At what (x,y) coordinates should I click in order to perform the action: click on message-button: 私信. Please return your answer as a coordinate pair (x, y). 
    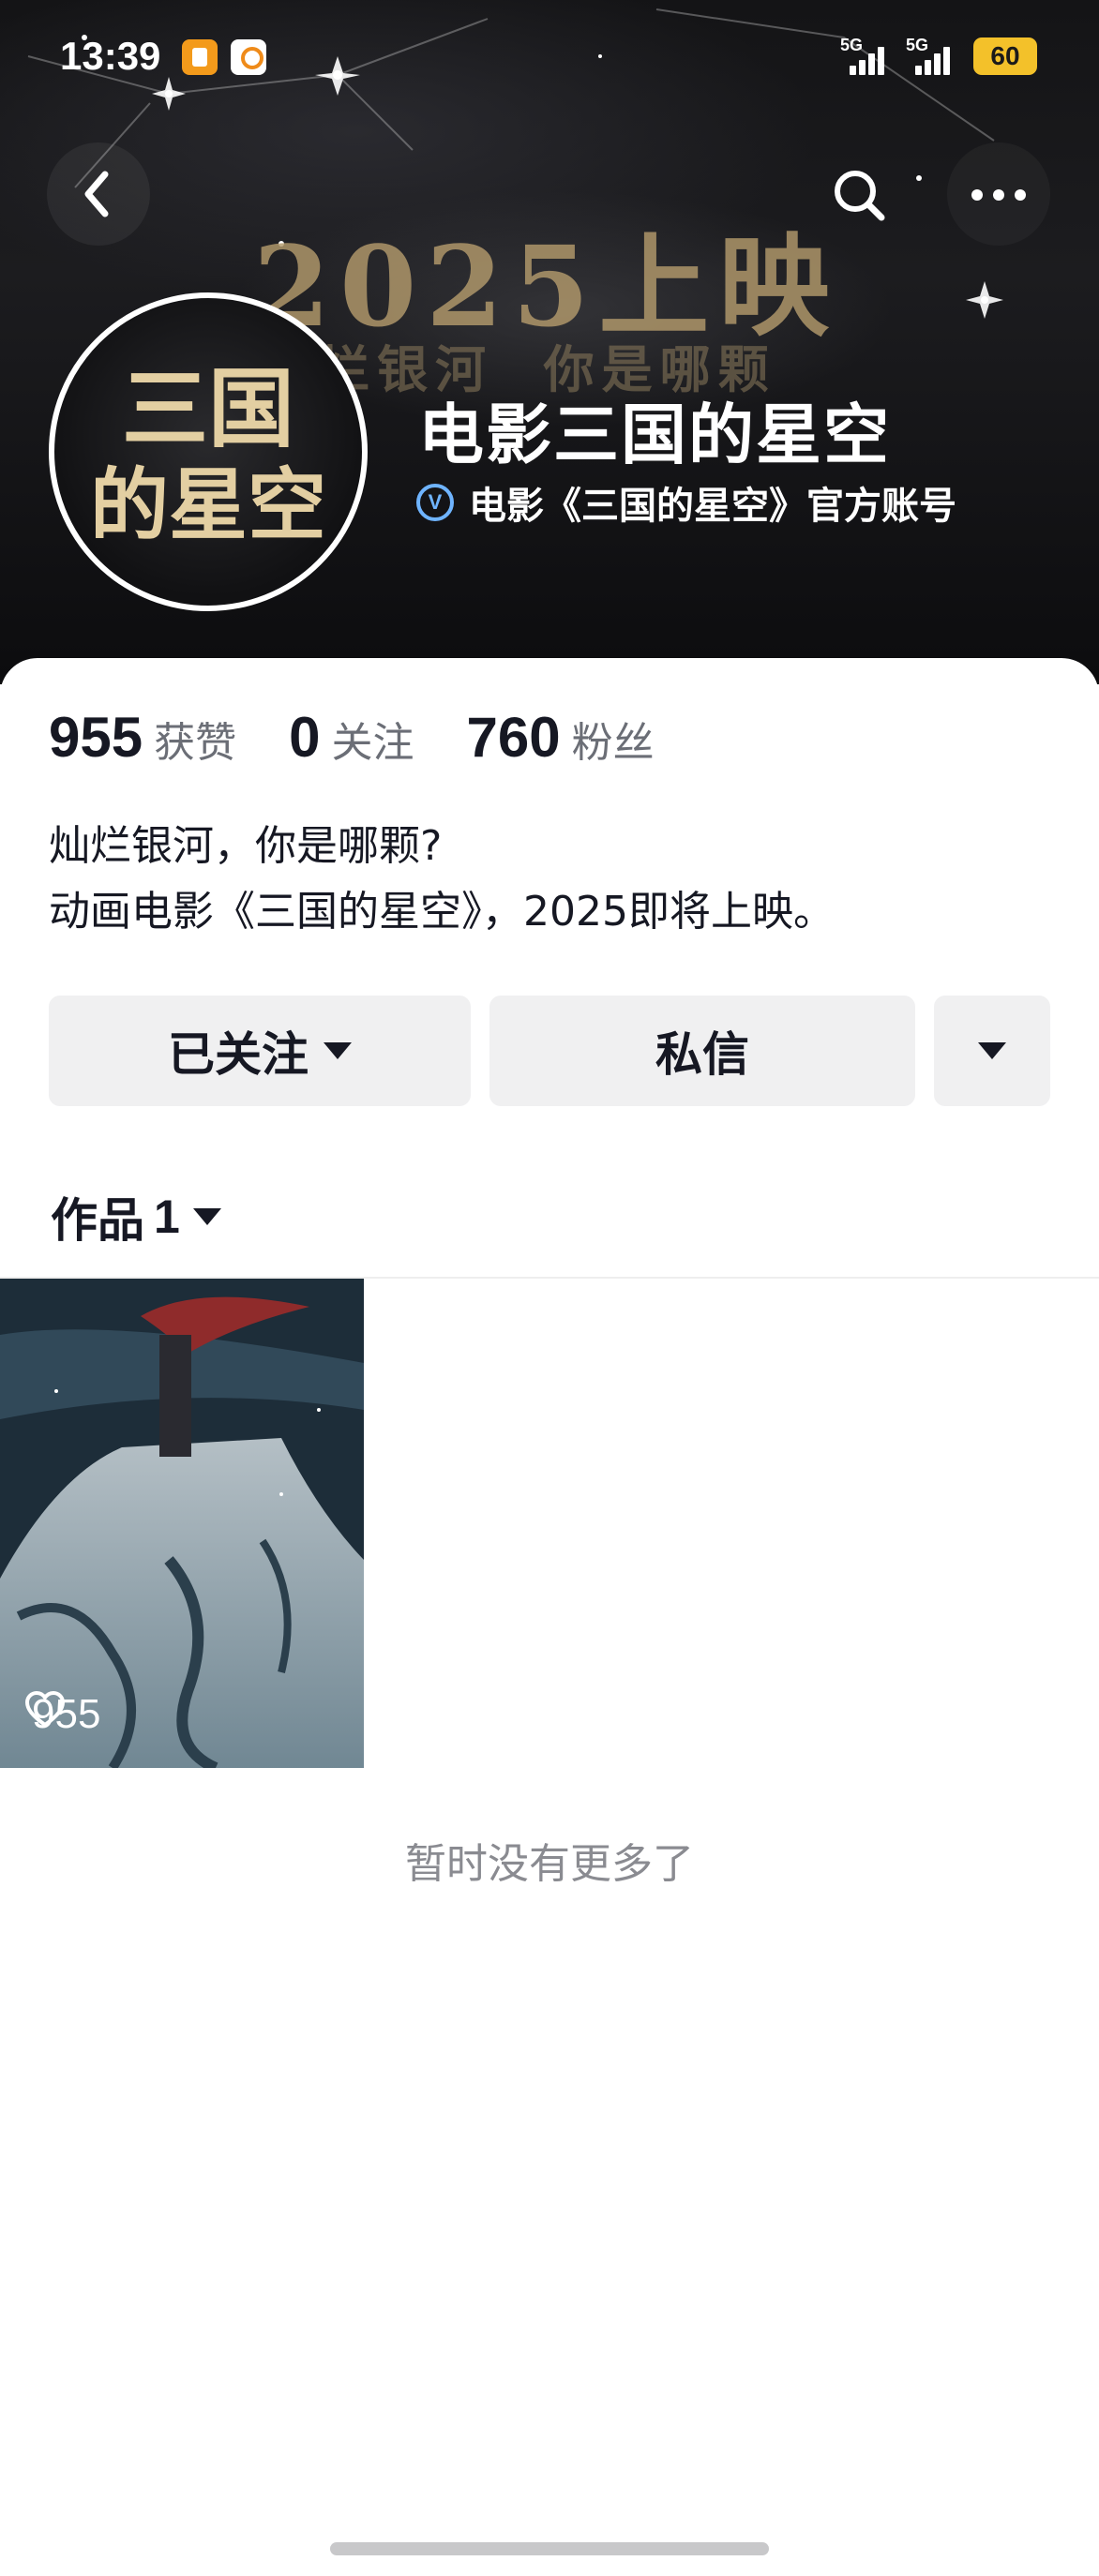
    Looking at the image, I should click on (702, 1051).